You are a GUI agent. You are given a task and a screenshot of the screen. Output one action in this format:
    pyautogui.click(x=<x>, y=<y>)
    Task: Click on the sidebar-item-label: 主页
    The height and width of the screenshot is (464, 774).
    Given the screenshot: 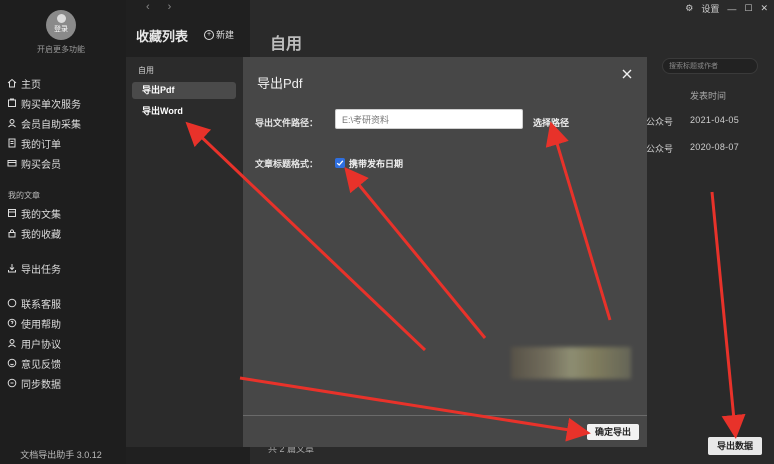 What is the action you would take?
    pyautogui.click(x=31, y=85)
    